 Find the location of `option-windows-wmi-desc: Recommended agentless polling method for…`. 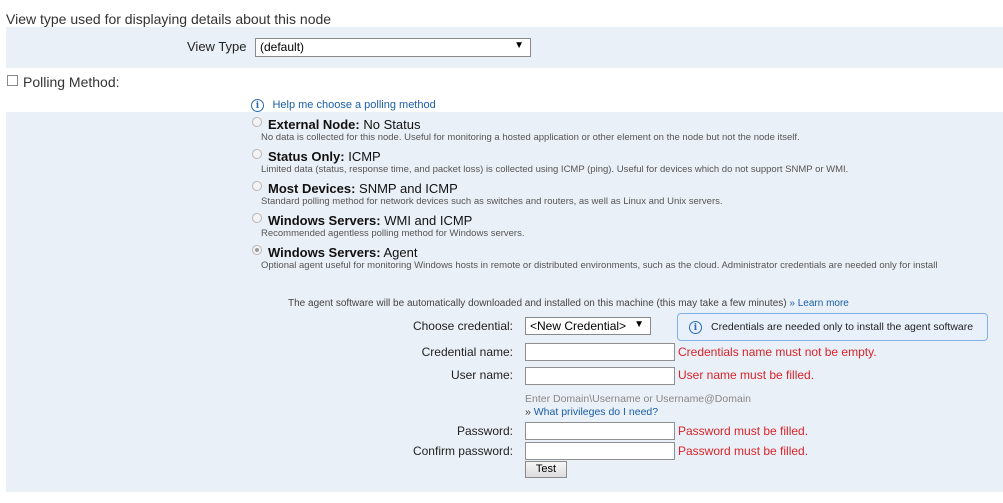

option-windows-wmi-desc: Recommended agentless polling method for… is located at coordinates (393, 233).